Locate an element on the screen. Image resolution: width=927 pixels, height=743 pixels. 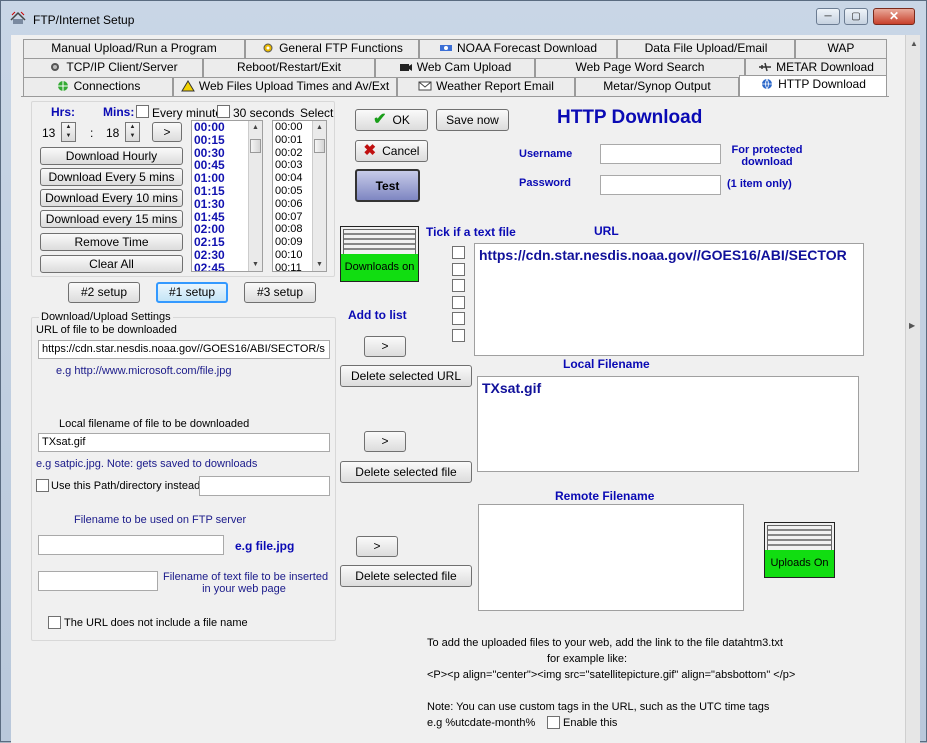
maximize-button: ▢ is located at coordinates (856, 16).